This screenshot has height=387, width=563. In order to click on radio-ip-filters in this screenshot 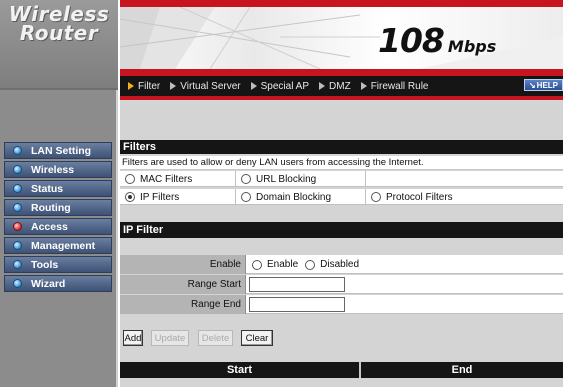, I will do `click(130, 197)`.